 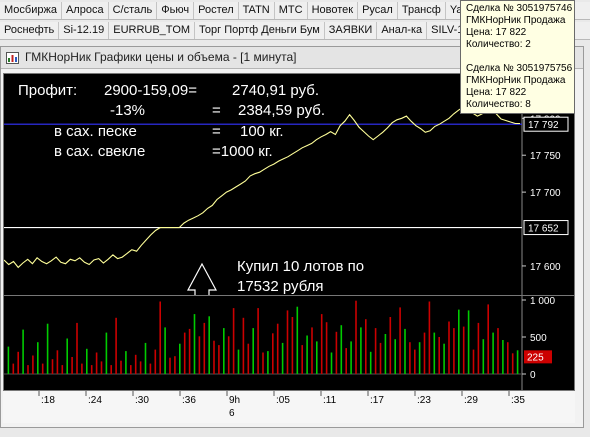 What do you see at coordinates (216, 131) in the screenshot?
I see `sugar-sand-equals: =` at bounding box center [216, 131].